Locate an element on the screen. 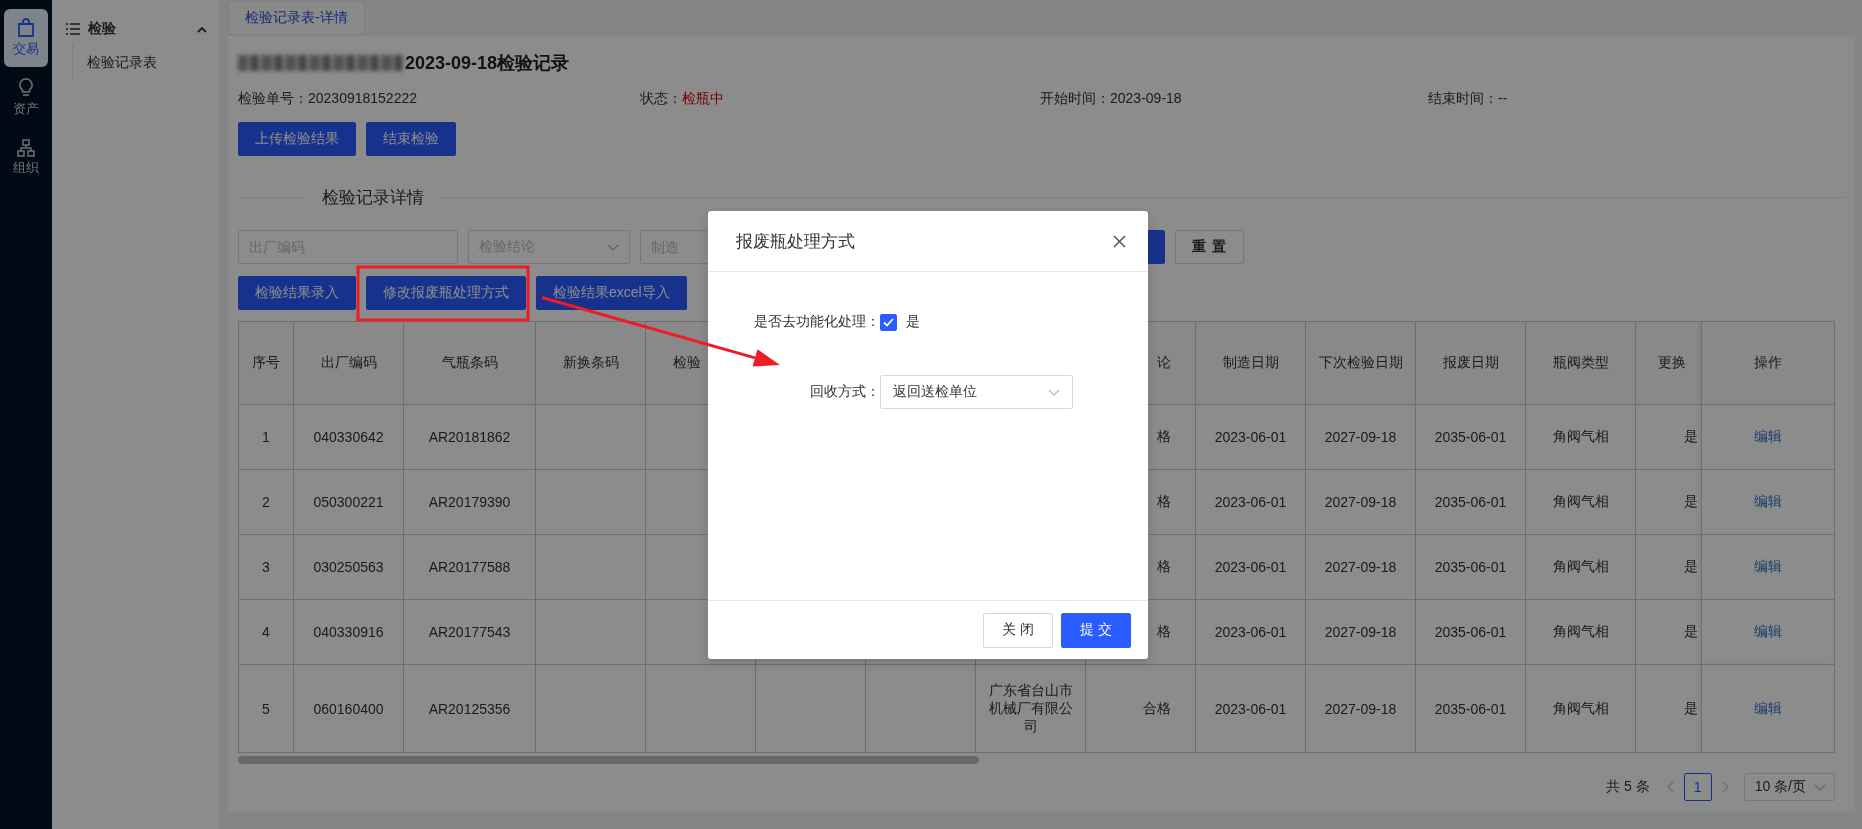  column-header: 瓶阀类型 is located at coordinates (1580, 363).